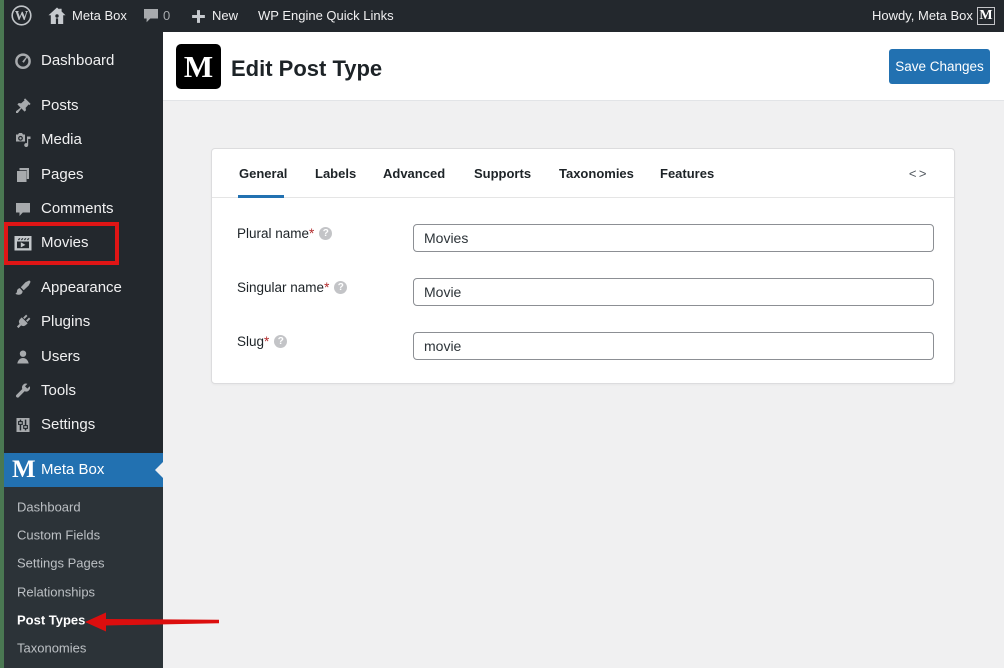 This screenshot has height=668, width=1004. Describe the element at coordinates (22, 15) in the screenshot. I see `svg-text: W` at that location.